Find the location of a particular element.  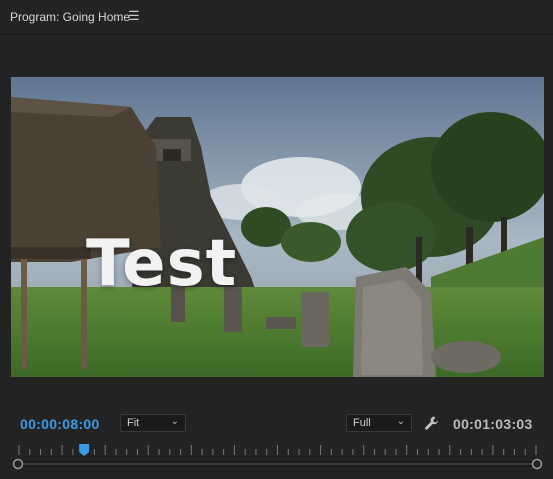

time-ruler is located at coordinates (277, 455).